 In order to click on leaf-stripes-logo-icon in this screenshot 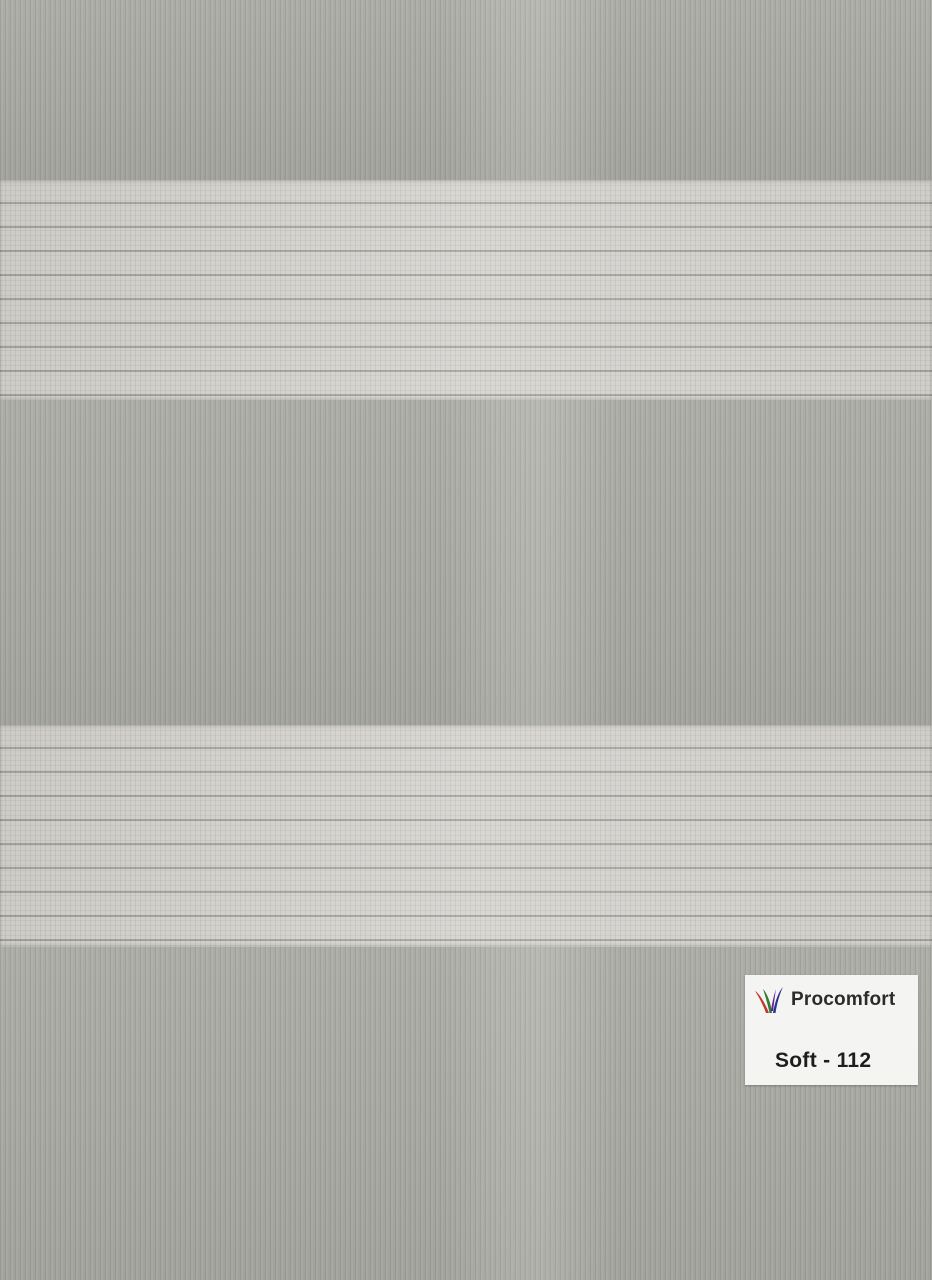, I will do `click(769, 1000)`.